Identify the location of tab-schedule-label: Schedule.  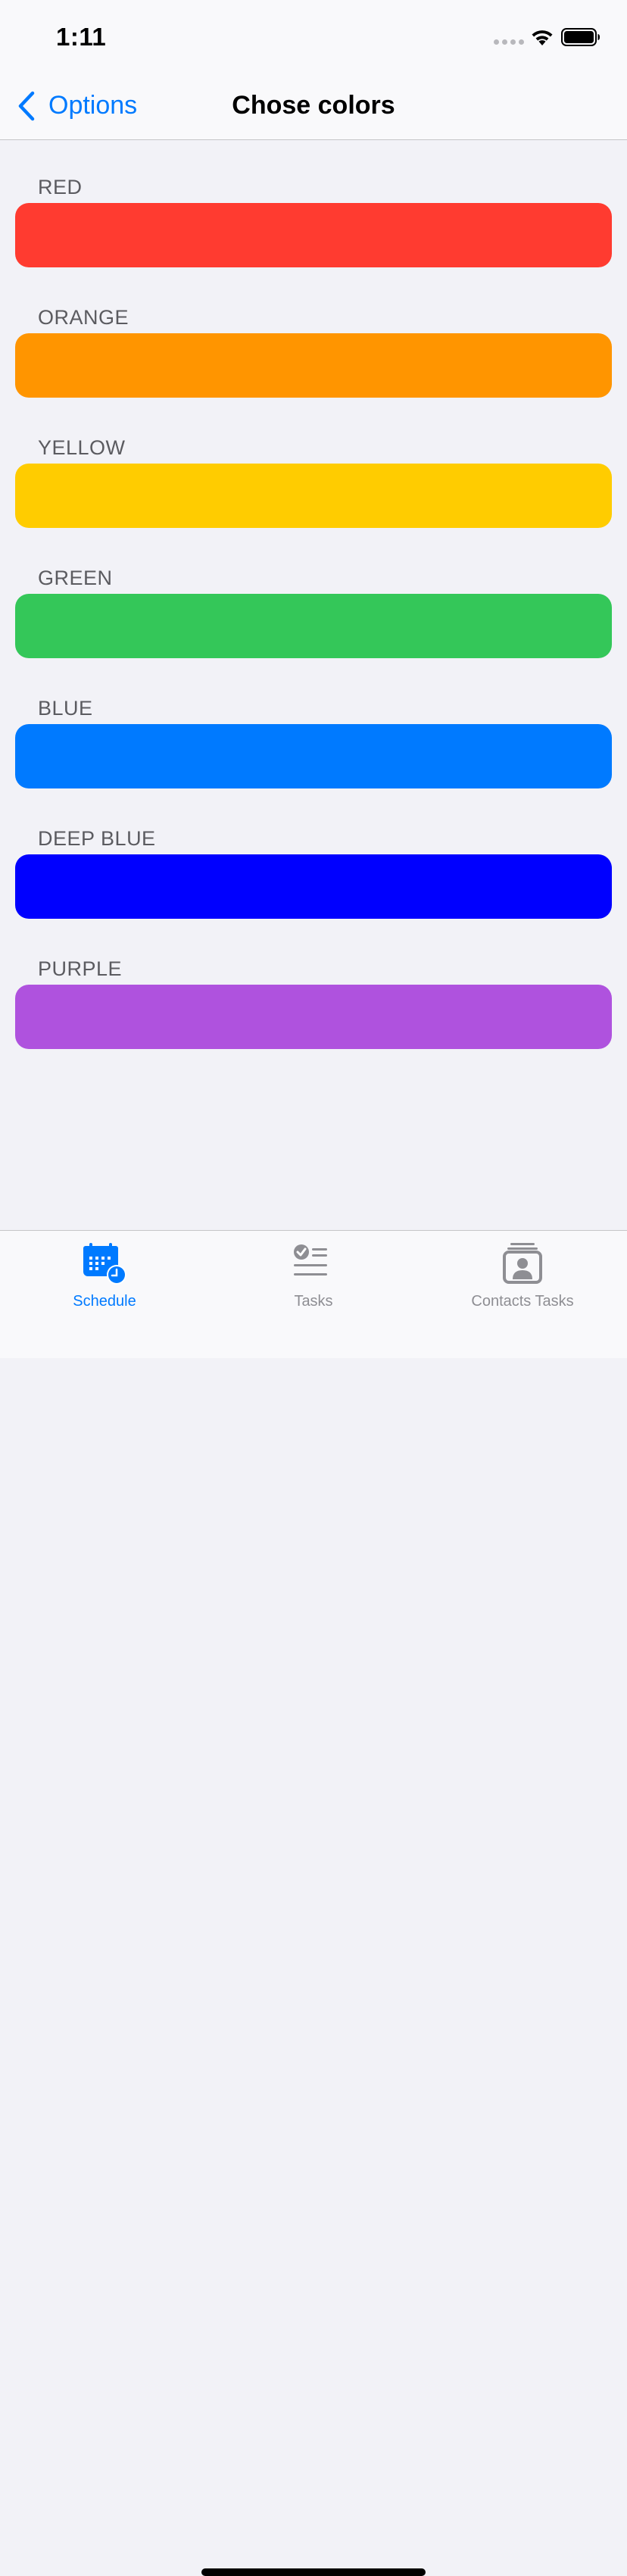
(104, 1302).